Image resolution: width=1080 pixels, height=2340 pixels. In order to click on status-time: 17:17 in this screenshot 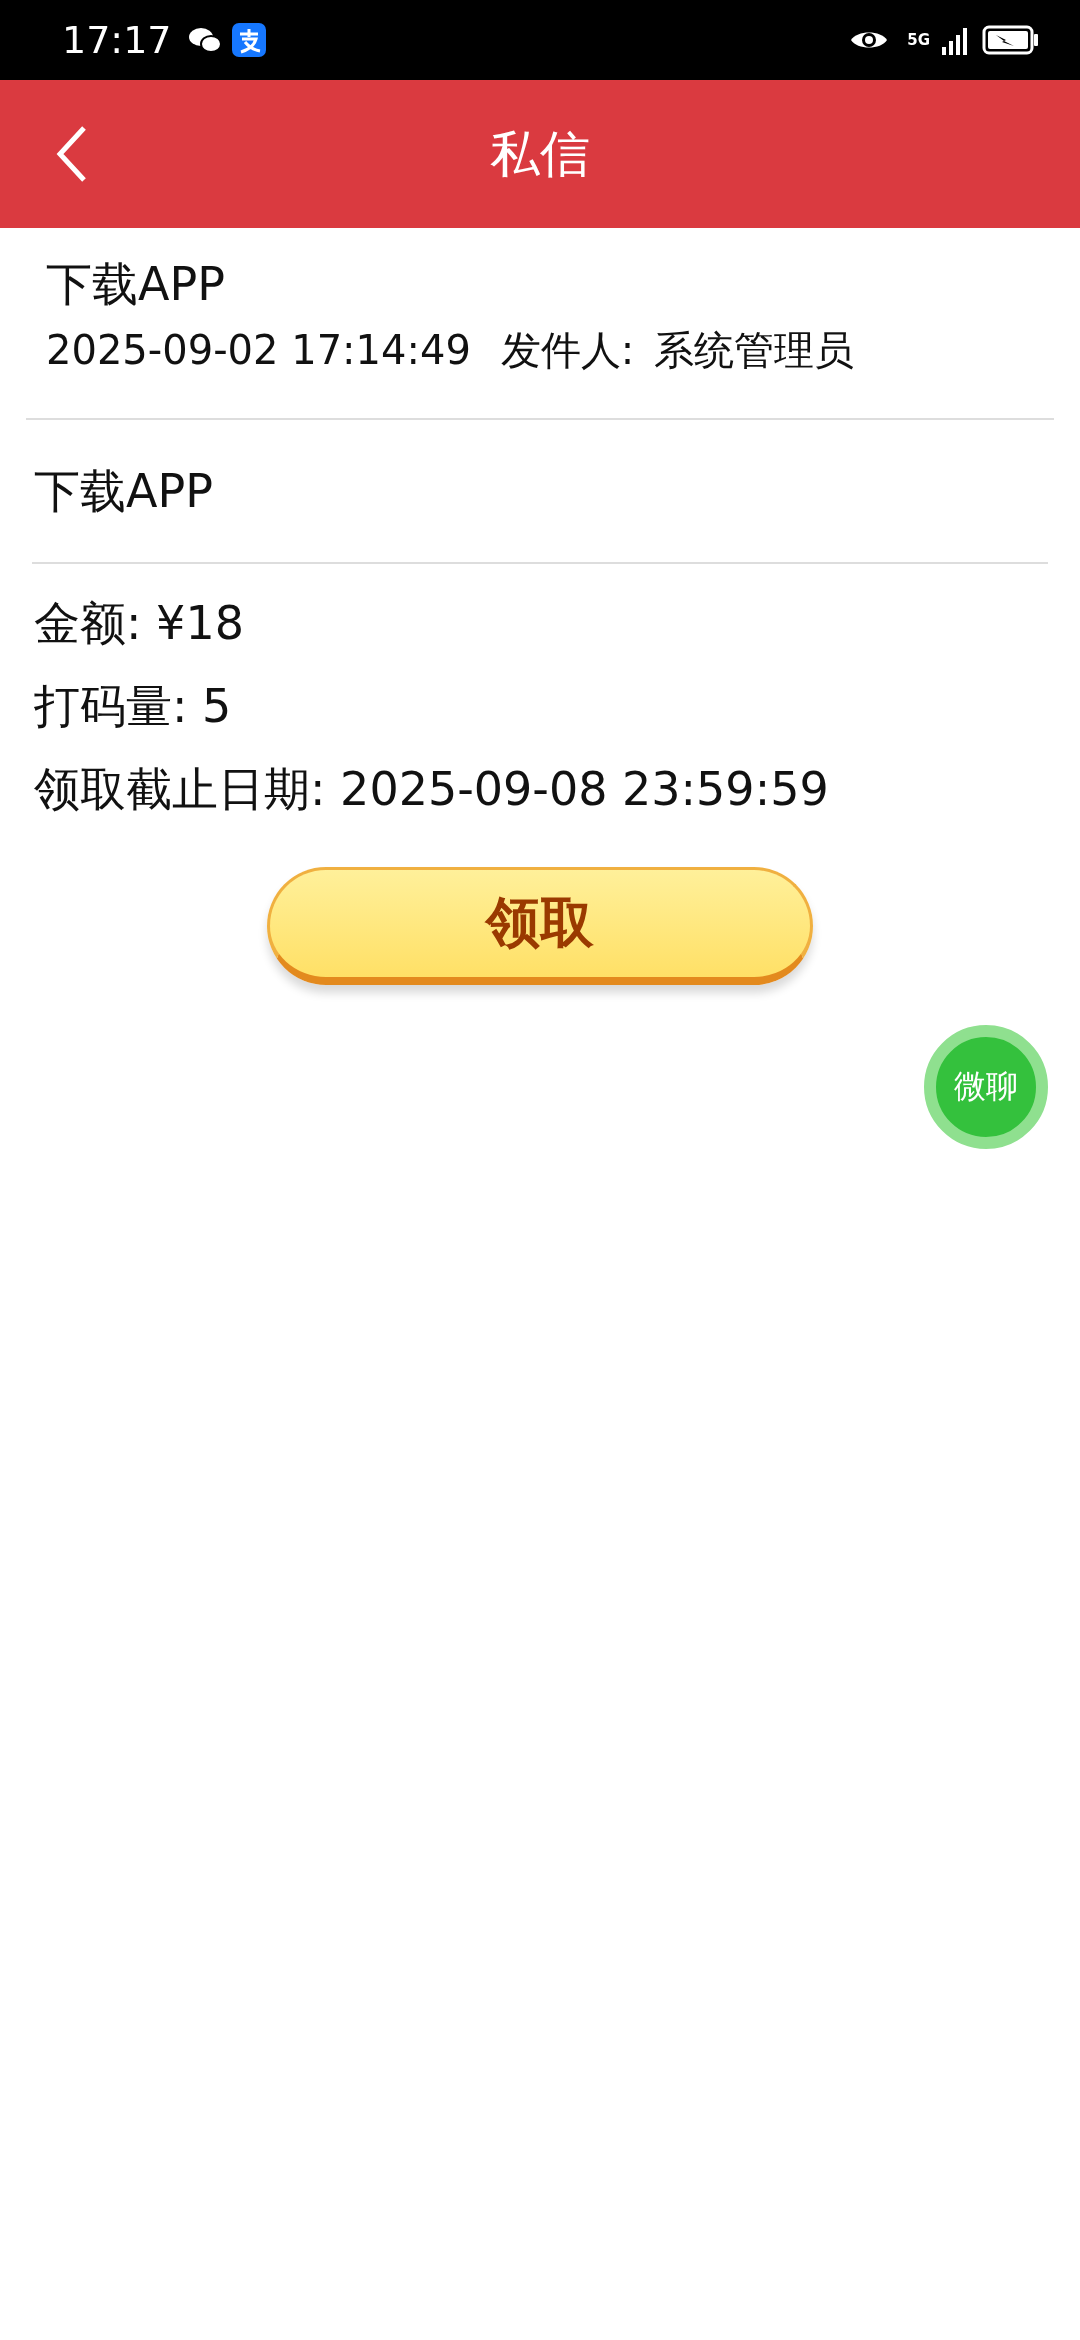, I will do `click(117, 40)`.